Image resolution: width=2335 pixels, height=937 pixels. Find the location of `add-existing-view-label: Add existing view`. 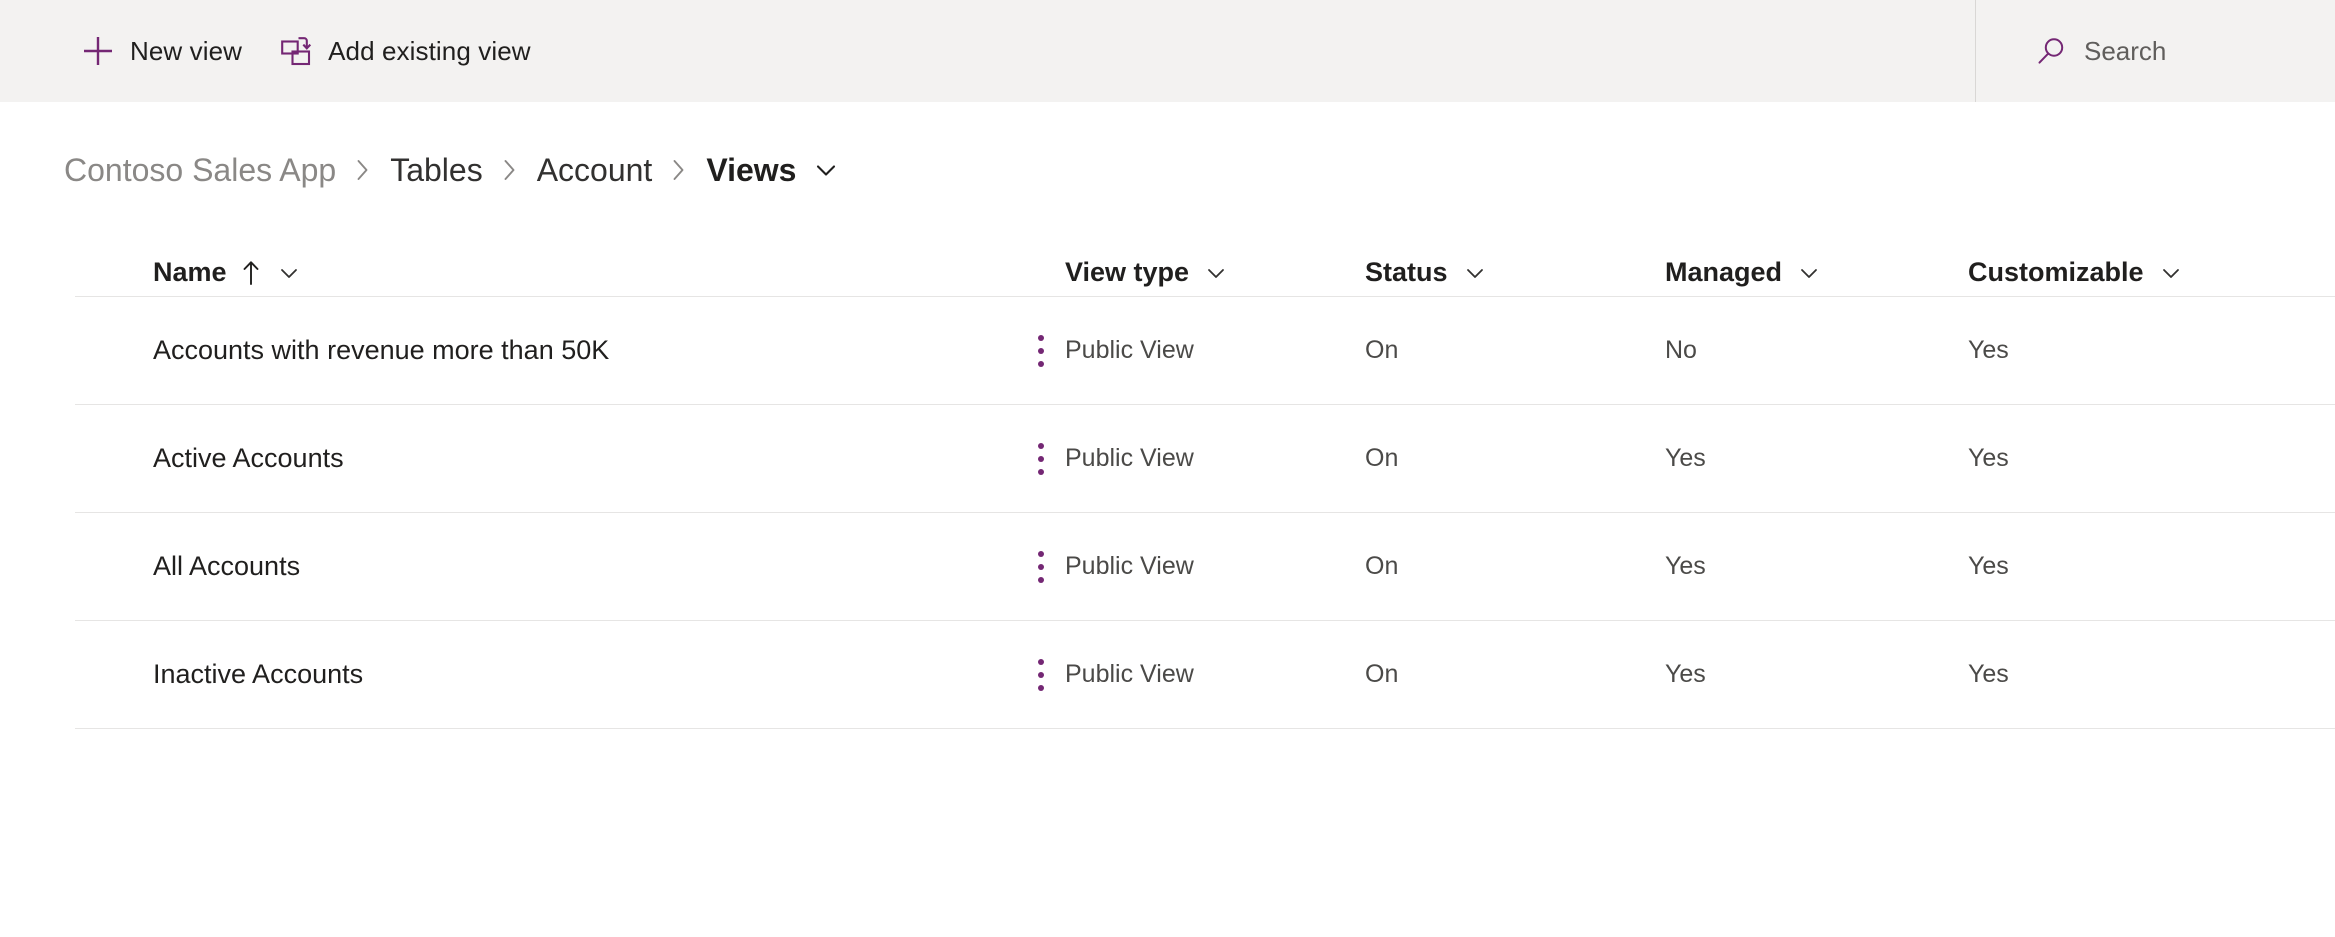

add-existing-view-label: Add existing view is located at coordinates (429, 50).